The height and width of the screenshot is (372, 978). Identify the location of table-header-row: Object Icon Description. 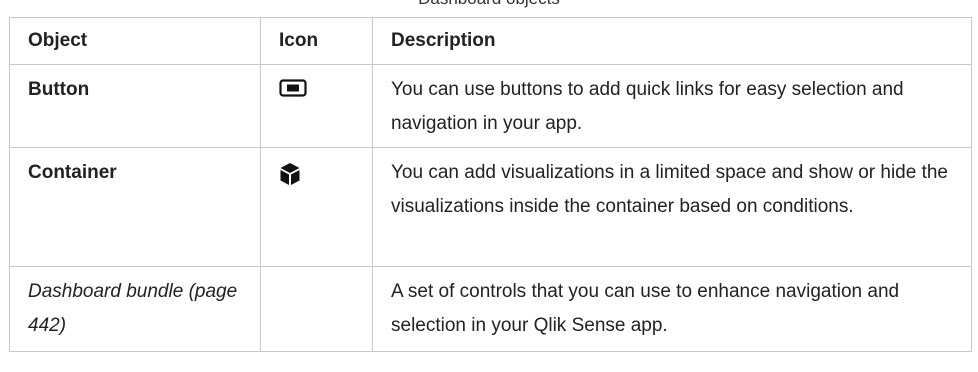
(490, 41).